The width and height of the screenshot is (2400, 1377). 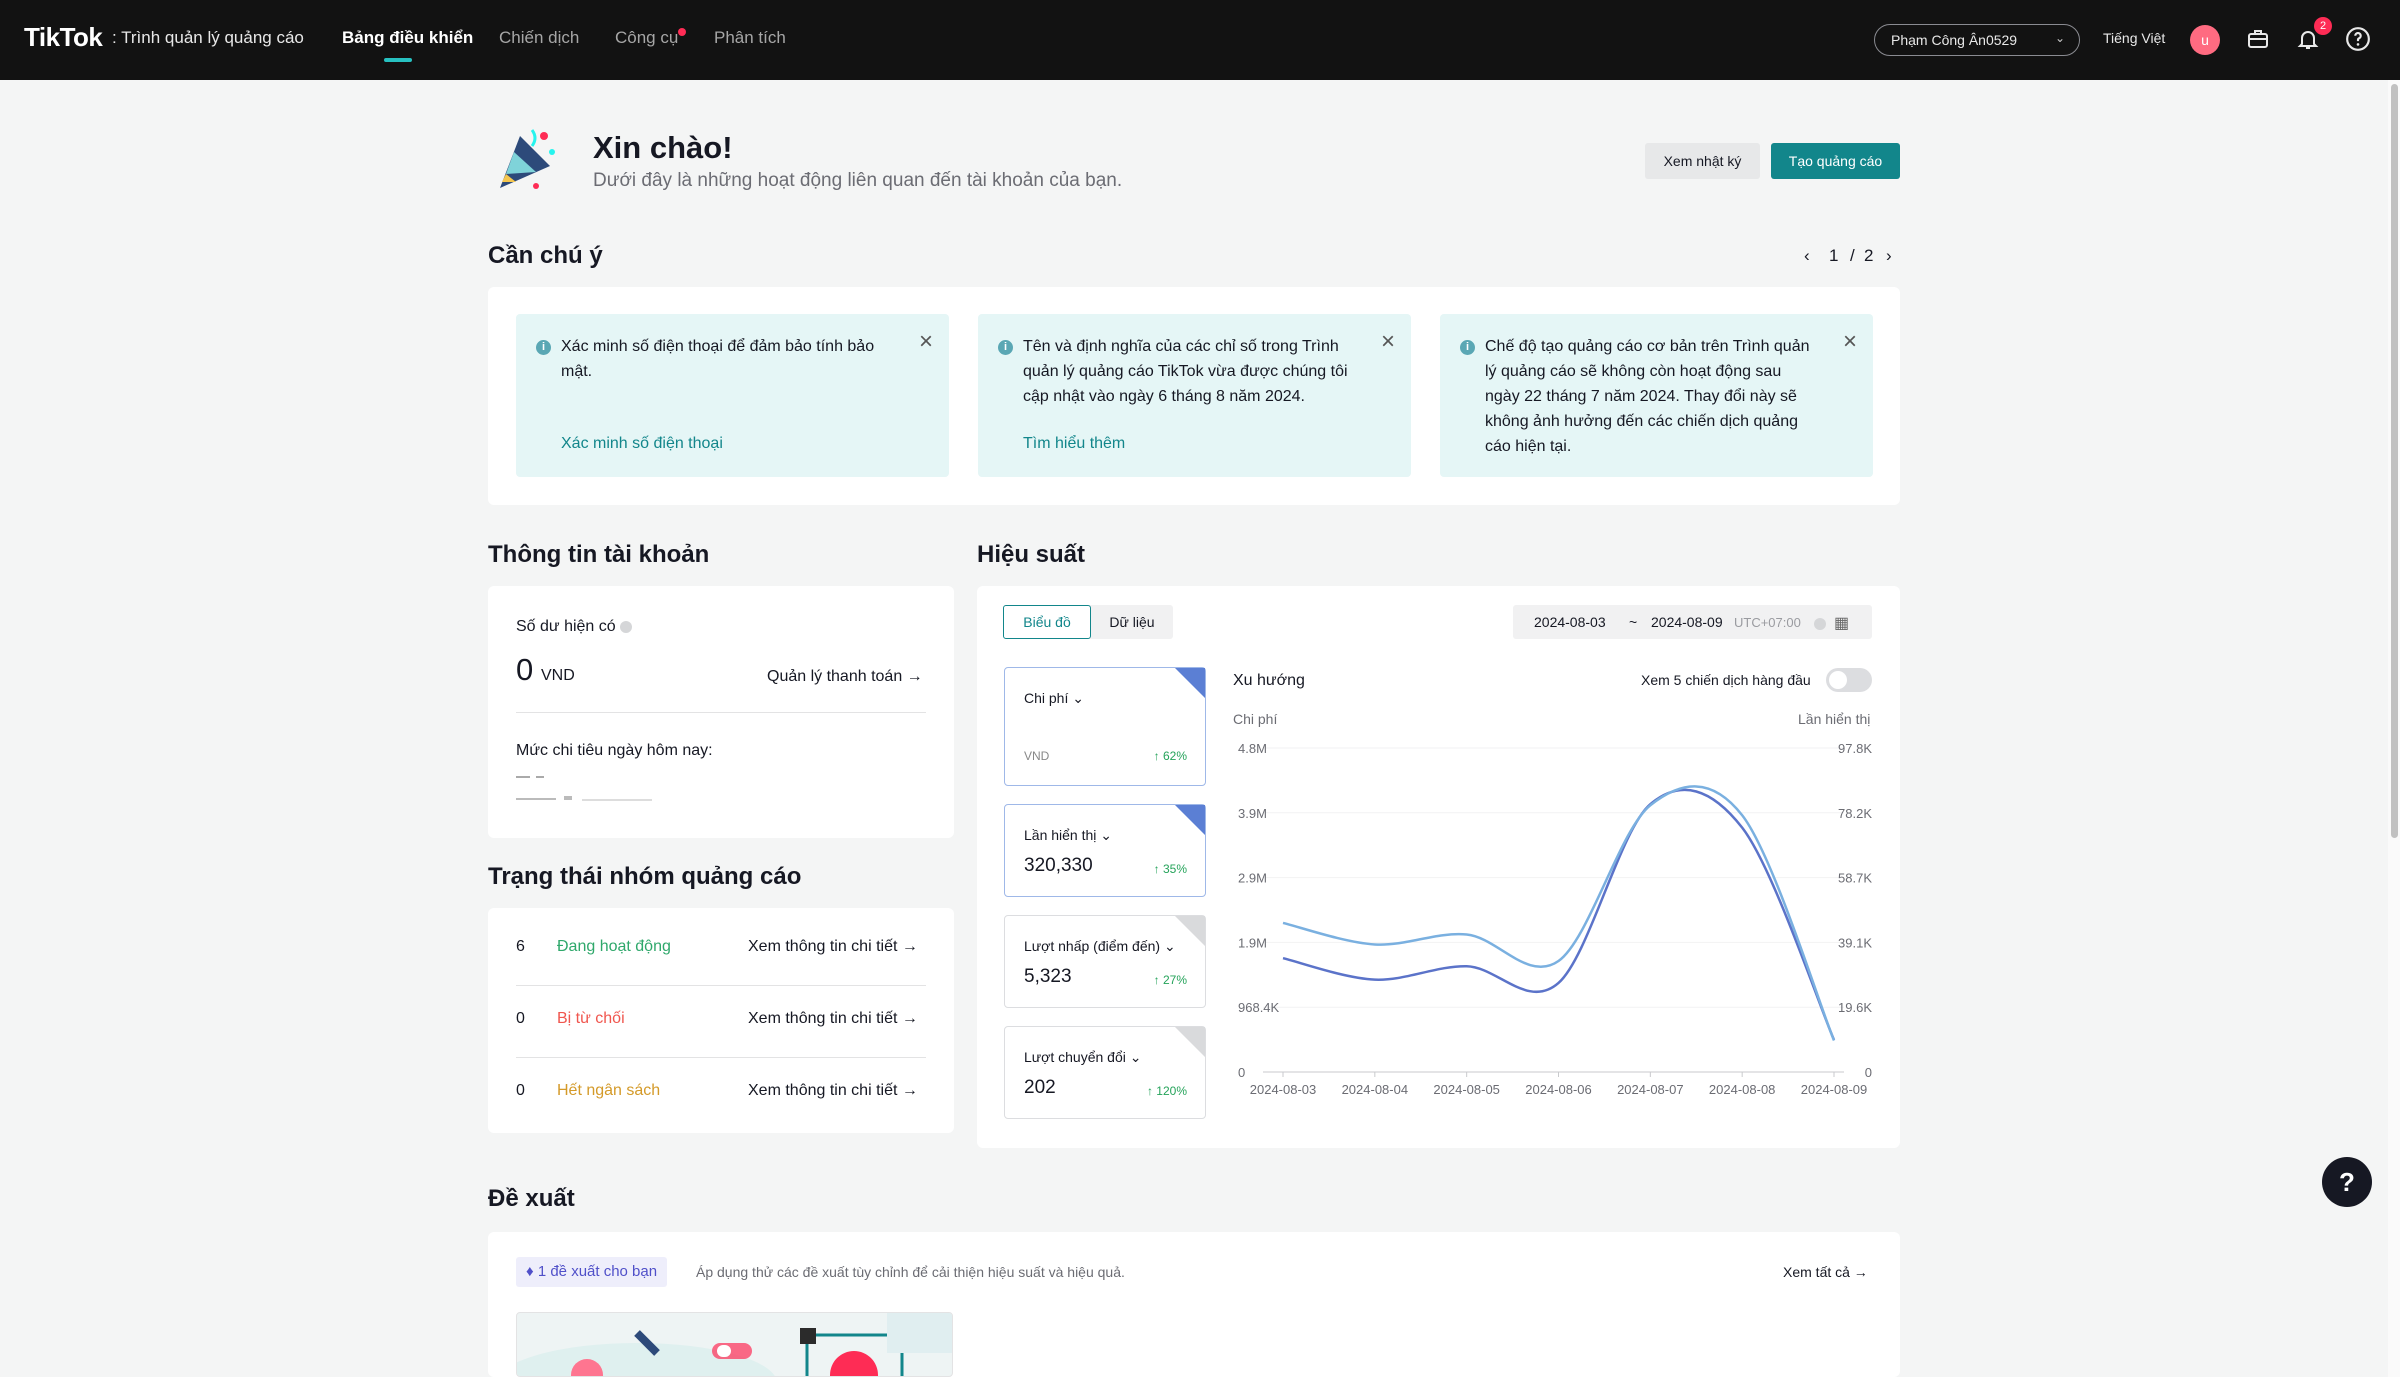 I want to click on metric-card-conversions: Lượt chuyển đổi ⌄ 202 ↑ 120%, so click(x=1105, y=1072).